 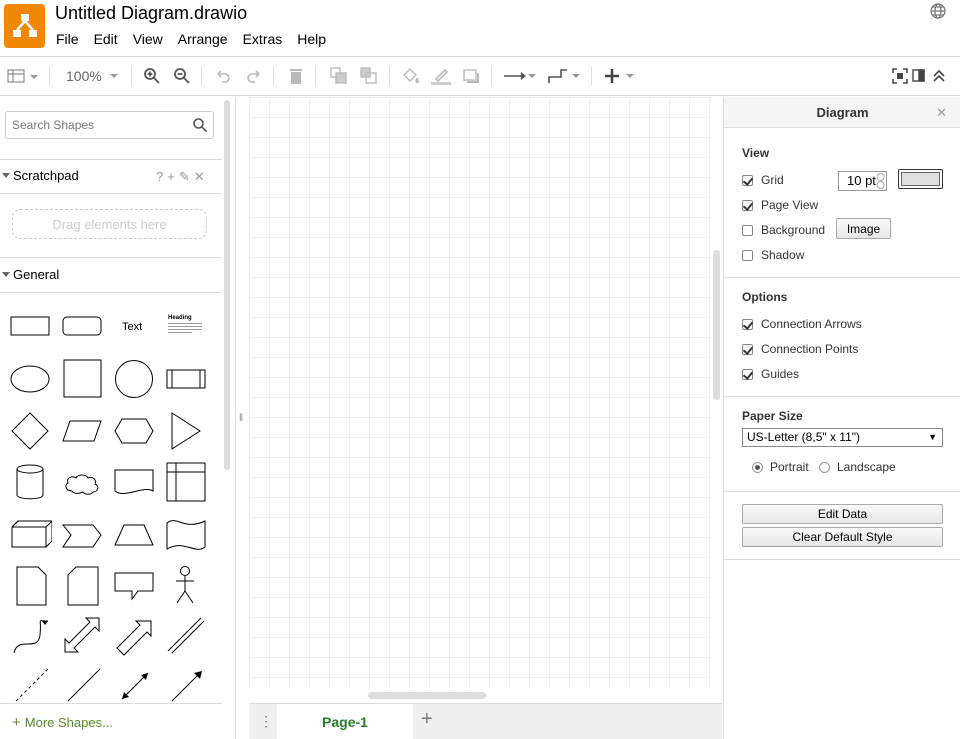 What do you see at coordinates (345, 721) in the screenshot?
I see `page-tab: Page-1` at bounding box center [345, 721].